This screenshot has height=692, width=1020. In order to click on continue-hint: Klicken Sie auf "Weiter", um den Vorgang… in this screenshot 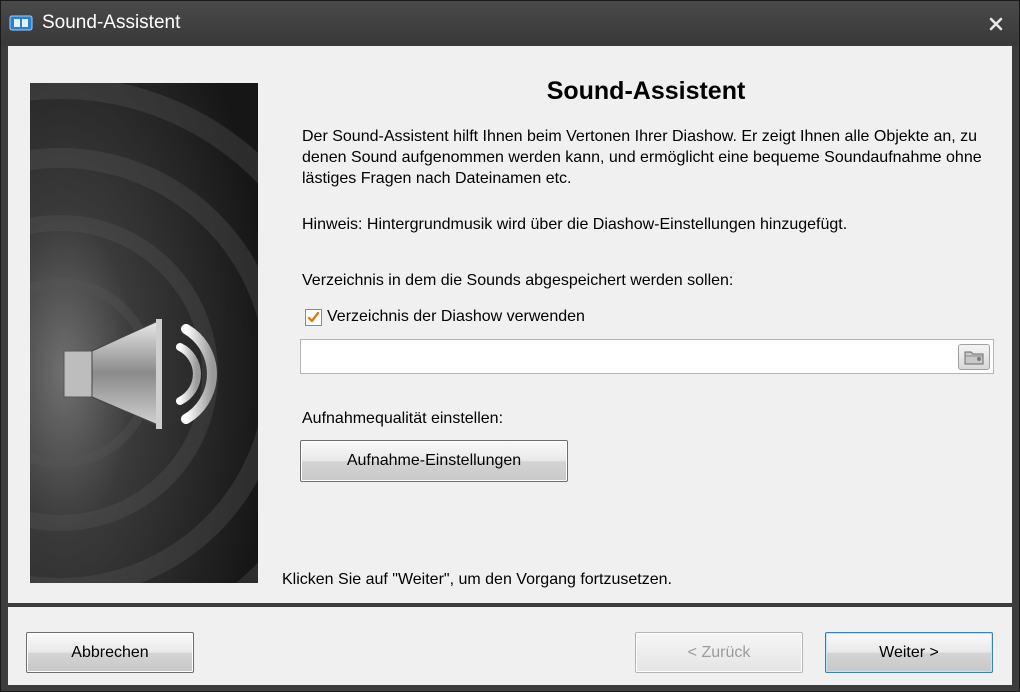, I will do `click(477, 579)`.